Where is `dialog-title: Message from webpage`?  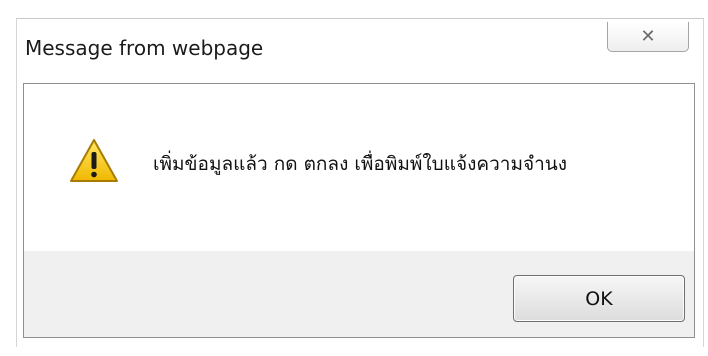
dialog-title: Message from webpage is located at coordinates (144, 48).